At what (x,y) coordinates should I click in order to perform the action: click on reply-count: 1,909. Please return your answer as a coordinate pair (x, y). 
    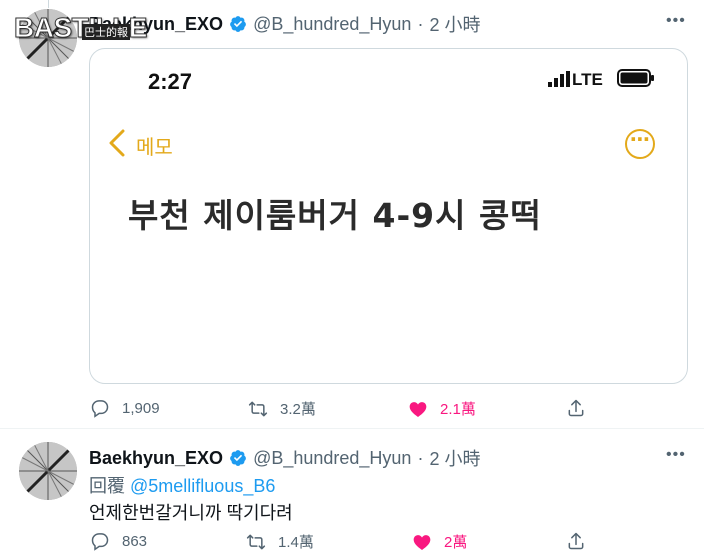
    Looking at the image, I should click on (141, 408).